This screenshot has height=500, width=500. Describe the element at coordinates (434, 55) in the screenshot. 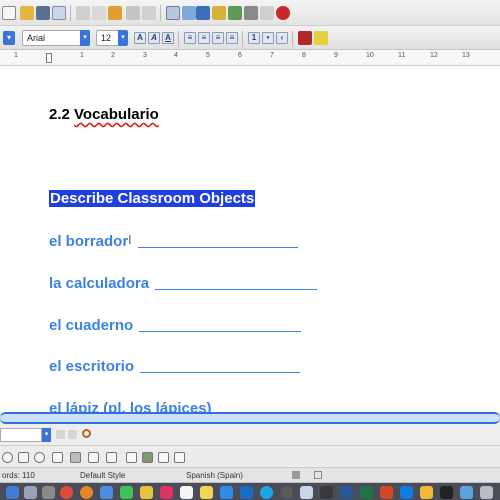

I see `ruler-number: 12` at that location.